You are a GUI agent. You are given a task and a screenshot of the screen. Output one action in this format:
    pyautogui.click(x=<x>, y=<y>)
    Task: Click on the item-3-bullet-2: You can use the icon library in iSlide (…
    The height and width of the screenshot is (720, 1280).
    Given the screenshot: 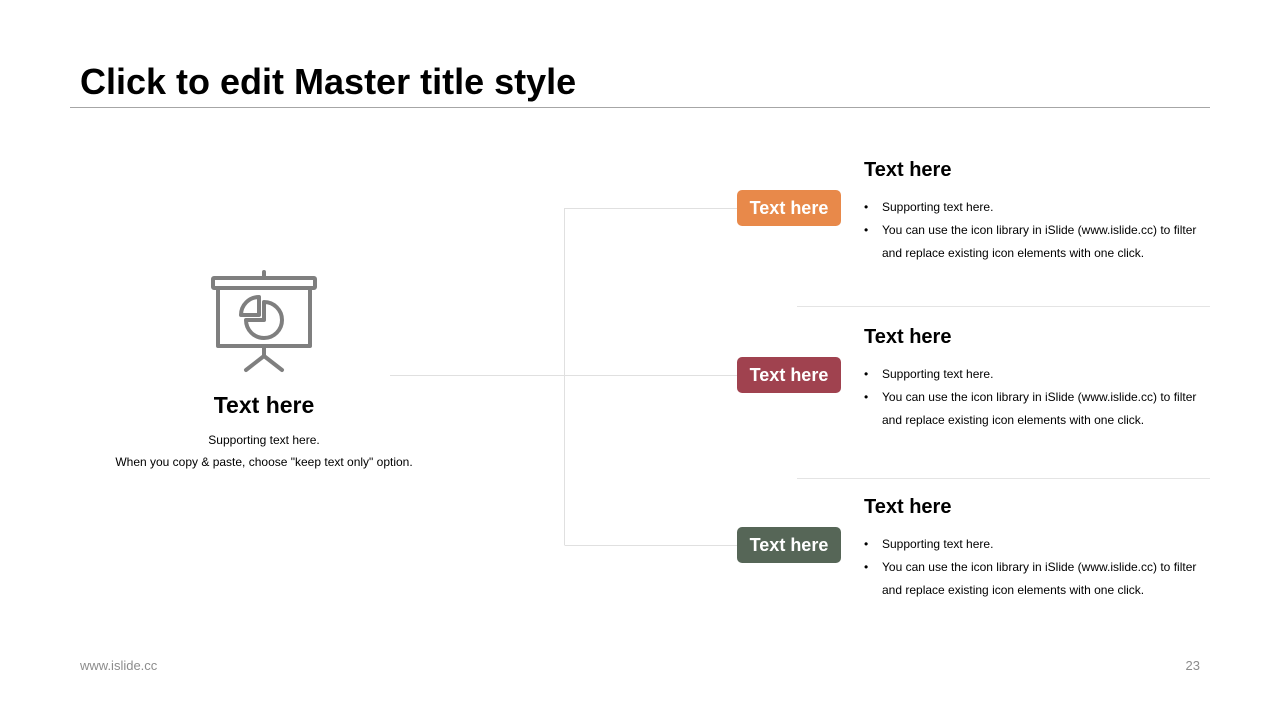 What is the action you would take?
    pyautogui.click(x=1034, y=579)
    